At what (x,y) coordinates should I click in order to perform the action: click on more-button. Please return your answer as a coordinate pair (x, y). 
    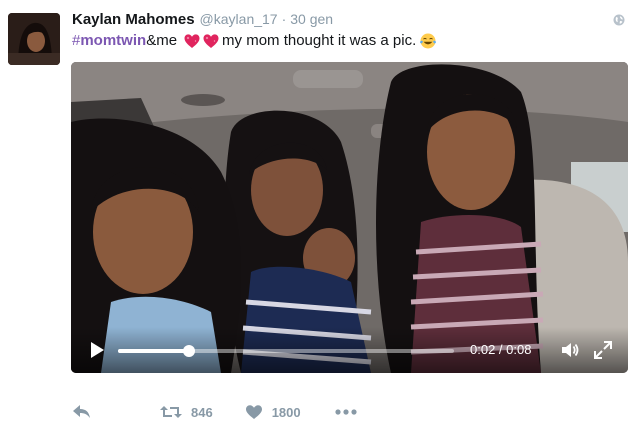
    Looking at the image, I should click on (346, 412).